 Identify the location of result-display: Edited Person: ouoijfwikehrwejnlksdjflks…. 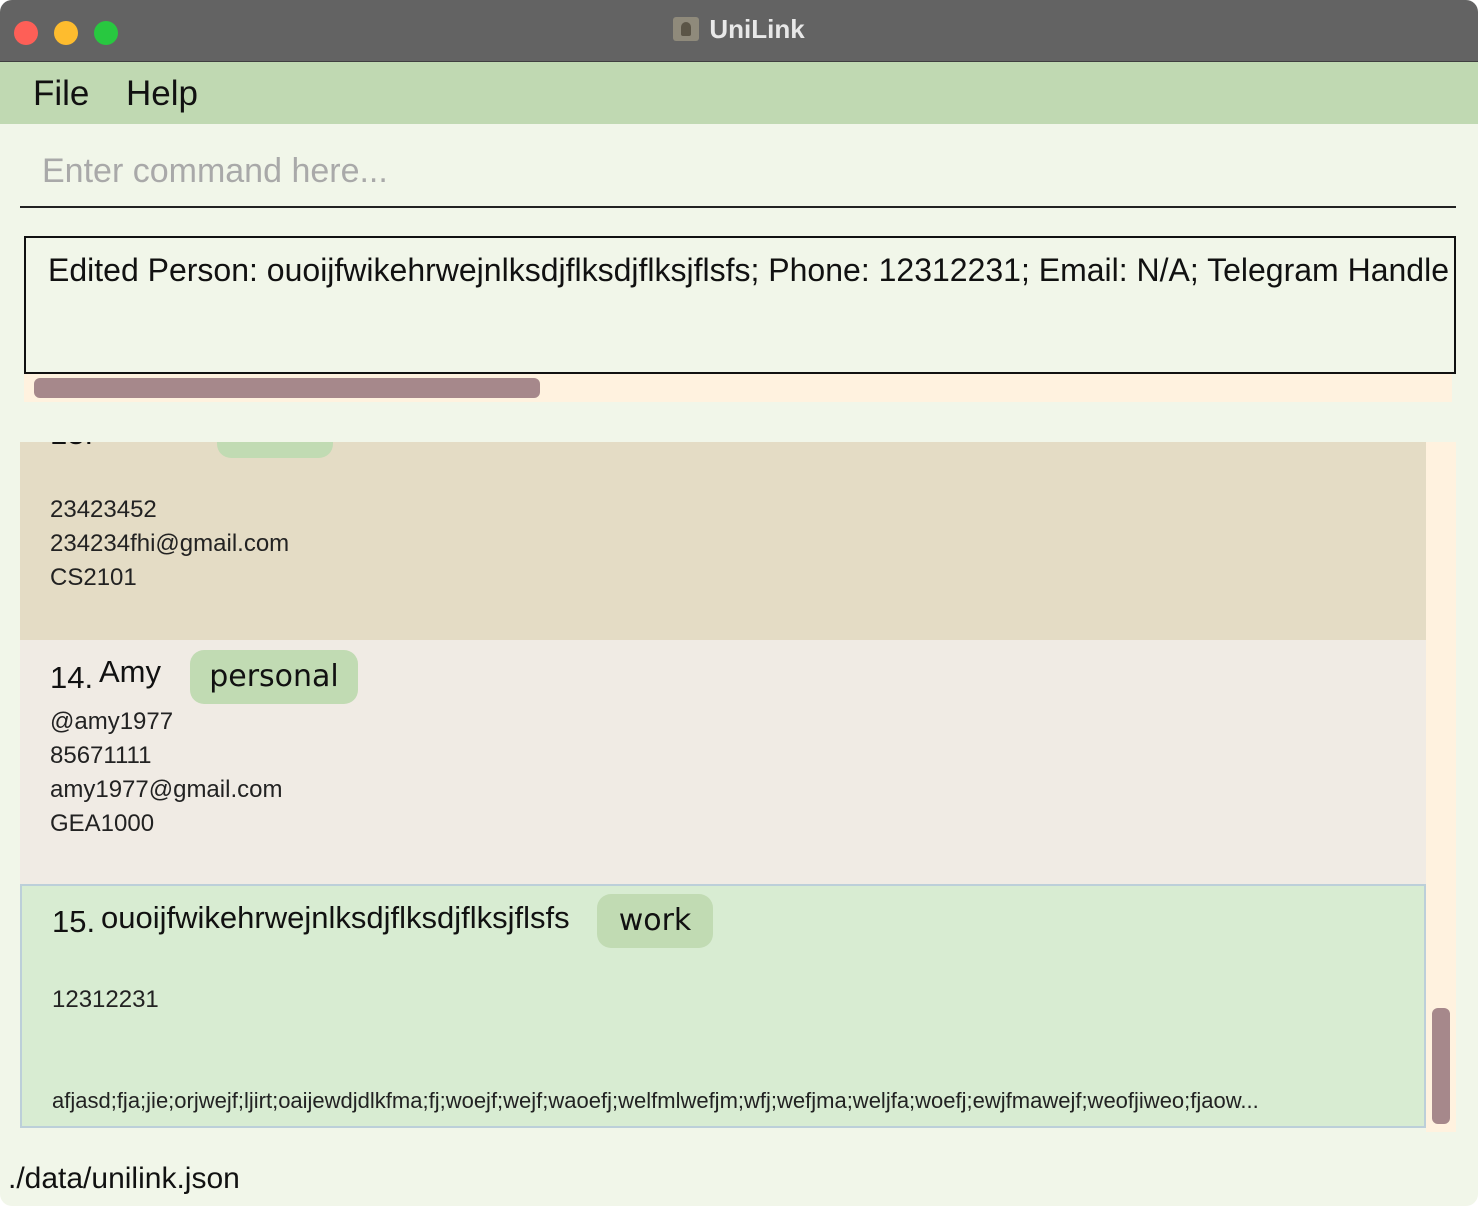
(740, 305).